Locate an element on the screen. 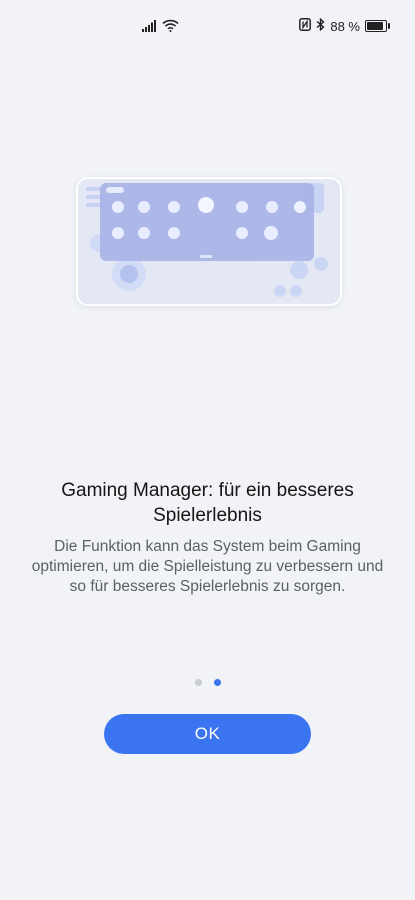 The width and height of the screenshot is (415, 900). wifi-icon is located at coordinates (170, 28).